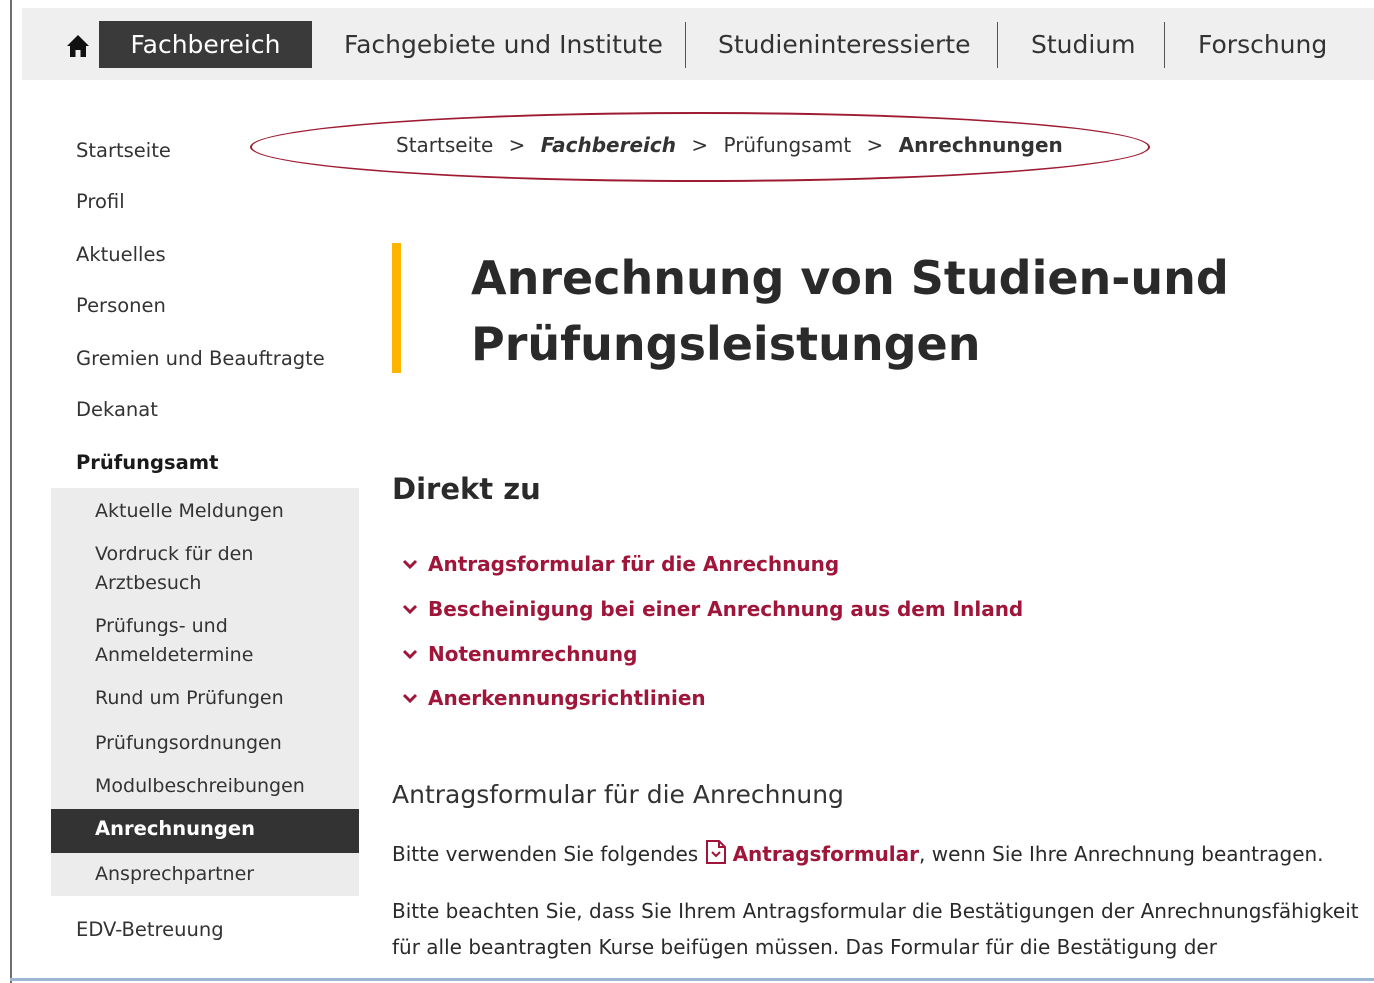 This screenshot has height=983, width=1374. I want to click on jump-link-anerkennungsrichtlinien: Anerkennungsrichtlinien, so click(554, 698).